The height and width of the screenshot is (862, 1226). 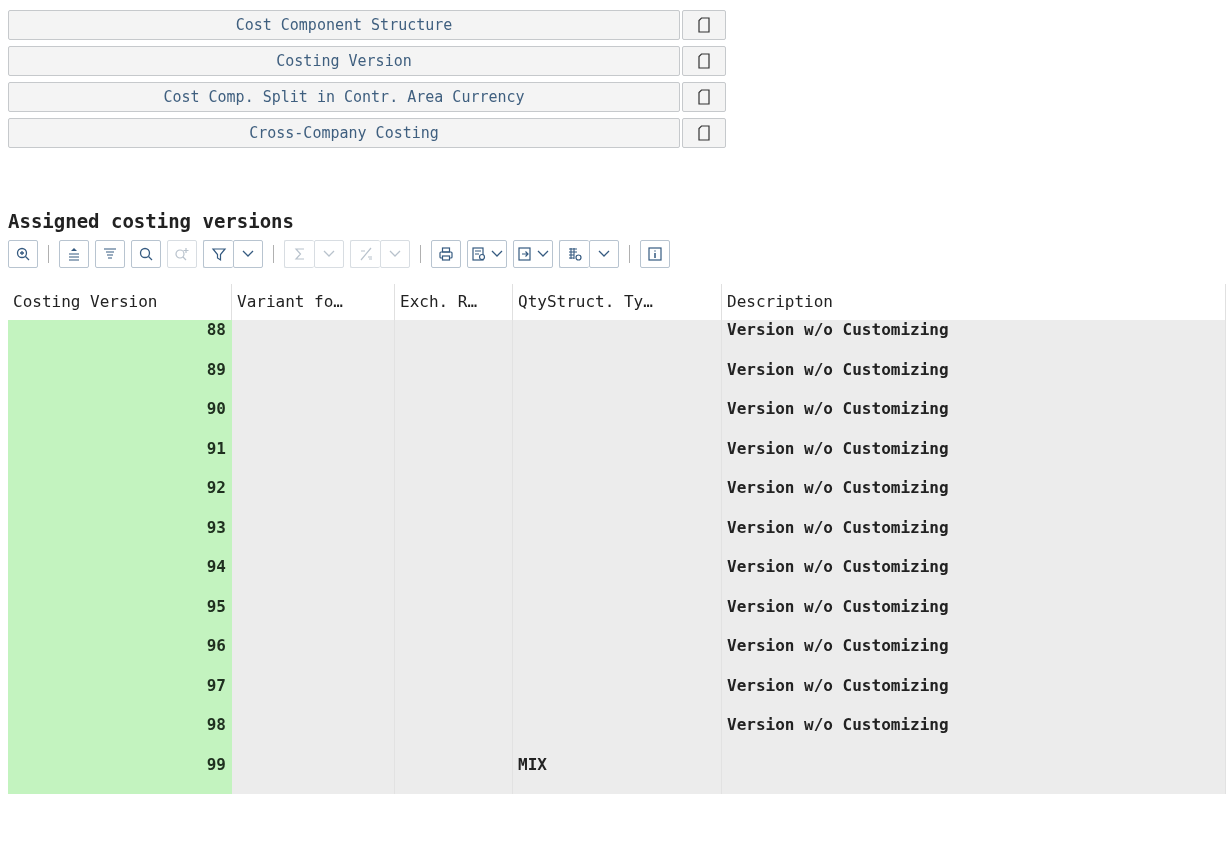 I want to click on action-button: Cost Comp. Split in Contr. Area Currency, so click(x=344, y=97).